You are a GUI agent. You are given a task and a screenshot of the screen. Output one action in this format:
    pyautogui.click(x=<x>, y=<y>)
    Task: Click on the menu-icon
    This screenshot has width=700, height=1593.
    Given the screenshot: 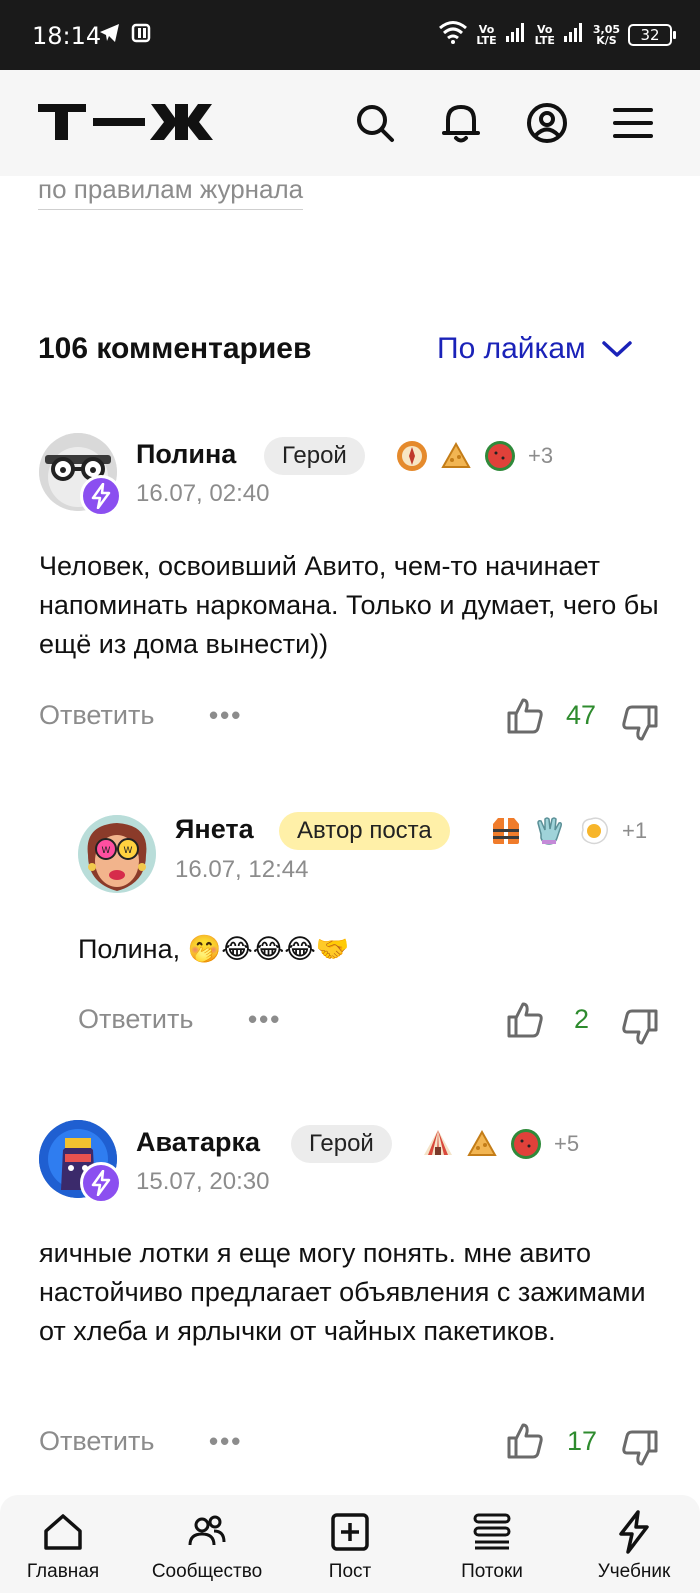 What is the action you would take?
    pyautogui.click(x=633, y=123)
    